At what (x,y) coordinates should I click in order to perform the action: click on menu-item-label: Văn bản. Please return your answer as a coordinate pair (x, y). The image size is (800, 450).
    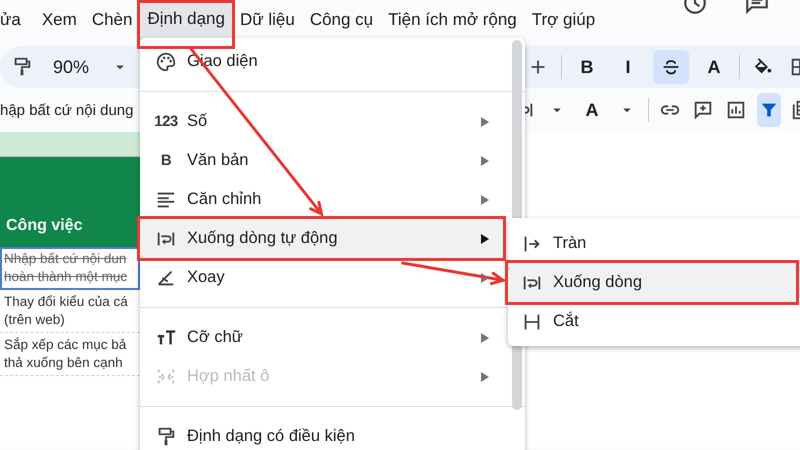
    Looking at the image, I should click on (217, 160).